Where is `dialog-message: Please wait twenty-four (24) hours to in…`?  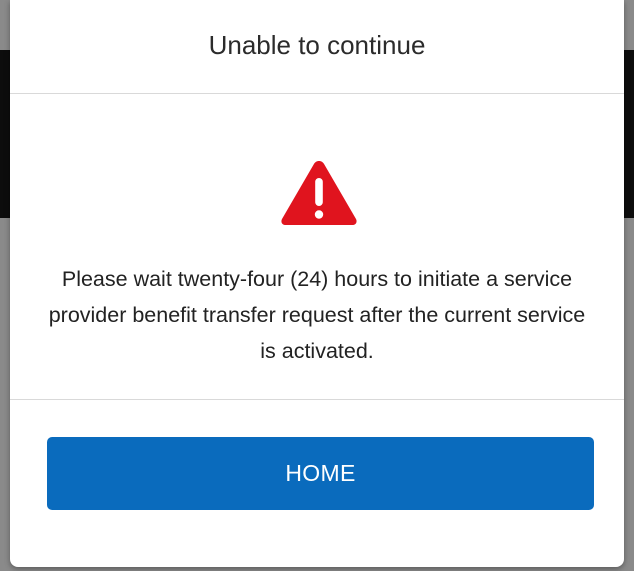 dialog-message: Please wait twenty-four (24) hours to in… is located at coordinates (317, 315).